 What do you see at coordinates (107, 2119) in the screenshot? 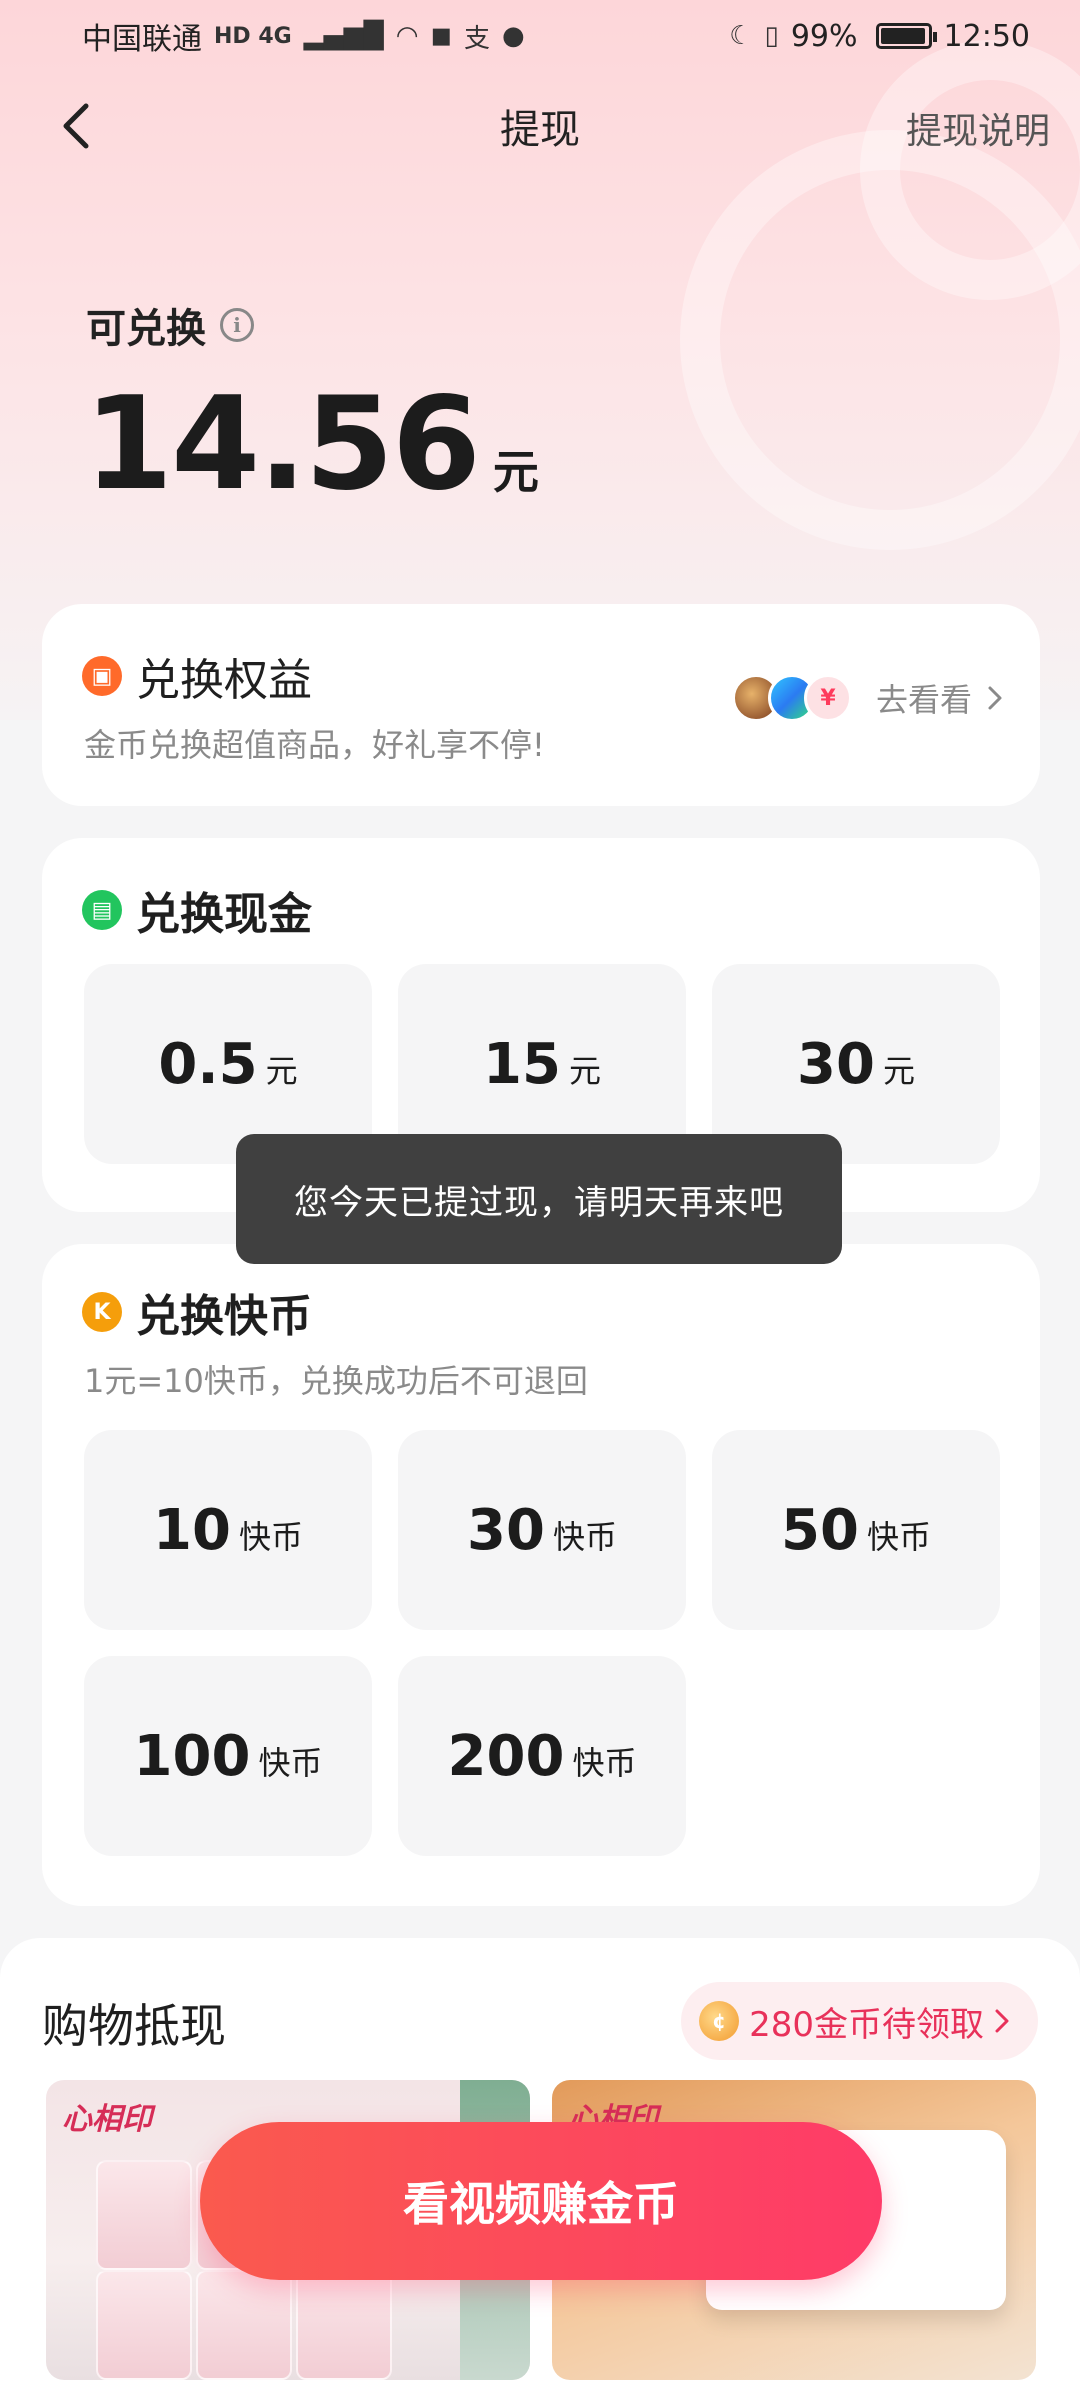
I see `brand-logo: 心相印` at bounding box center [107, 2119].